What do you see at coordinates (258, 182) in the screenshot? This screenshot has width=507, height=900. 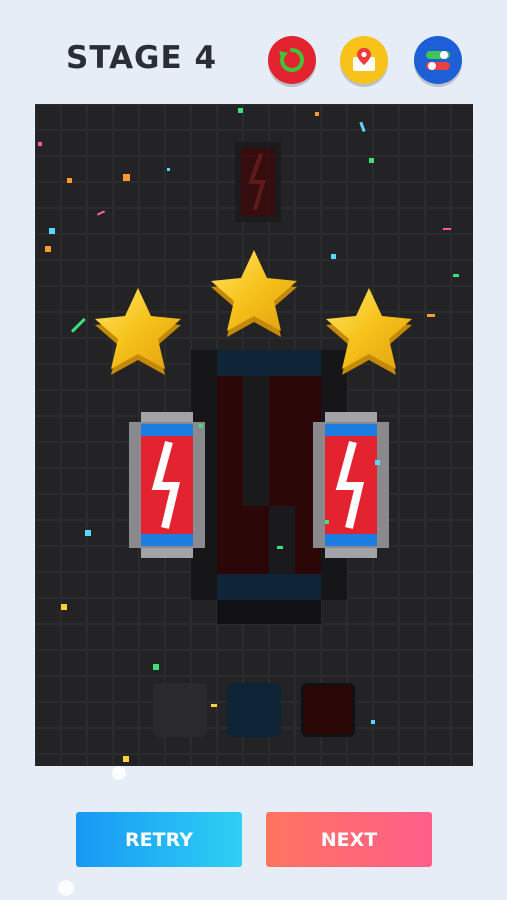 I see `battery-thumbnail` at bounding box center [258, 182].